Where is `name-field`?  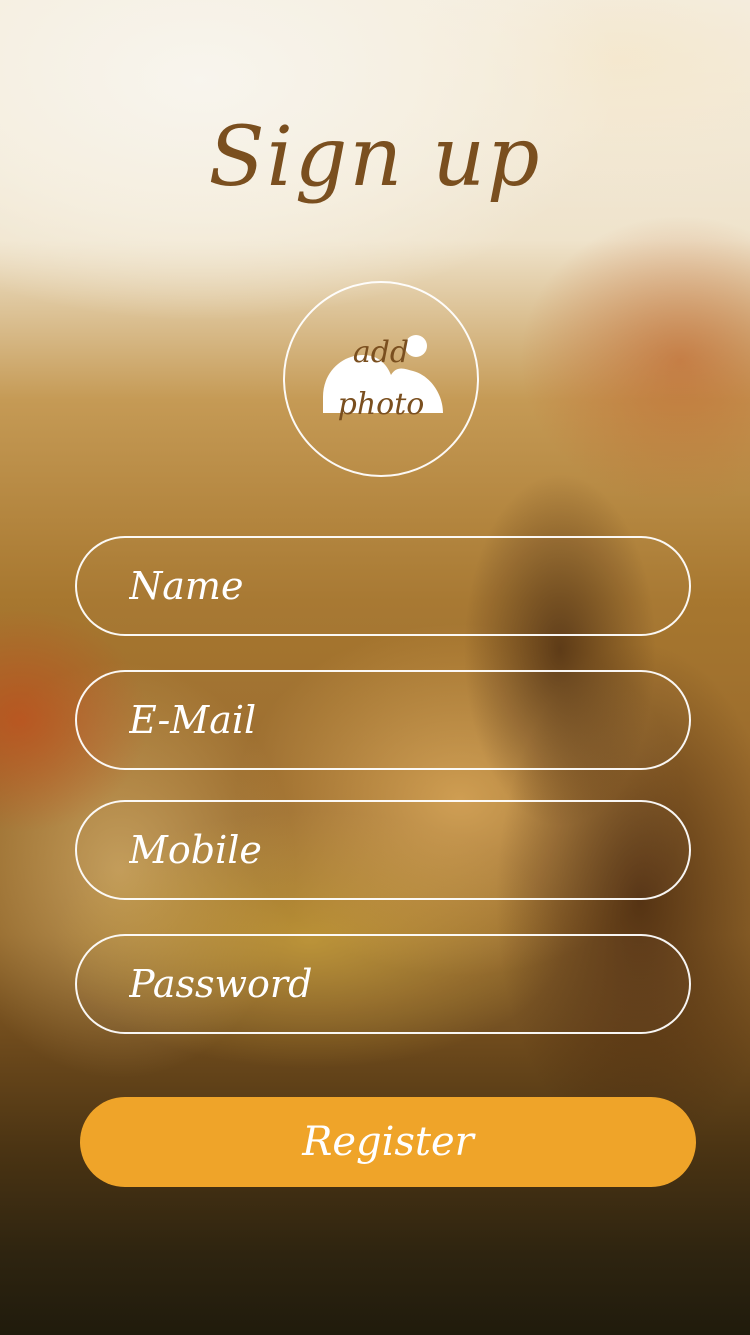
name-field is located at coordinates (383, 586).